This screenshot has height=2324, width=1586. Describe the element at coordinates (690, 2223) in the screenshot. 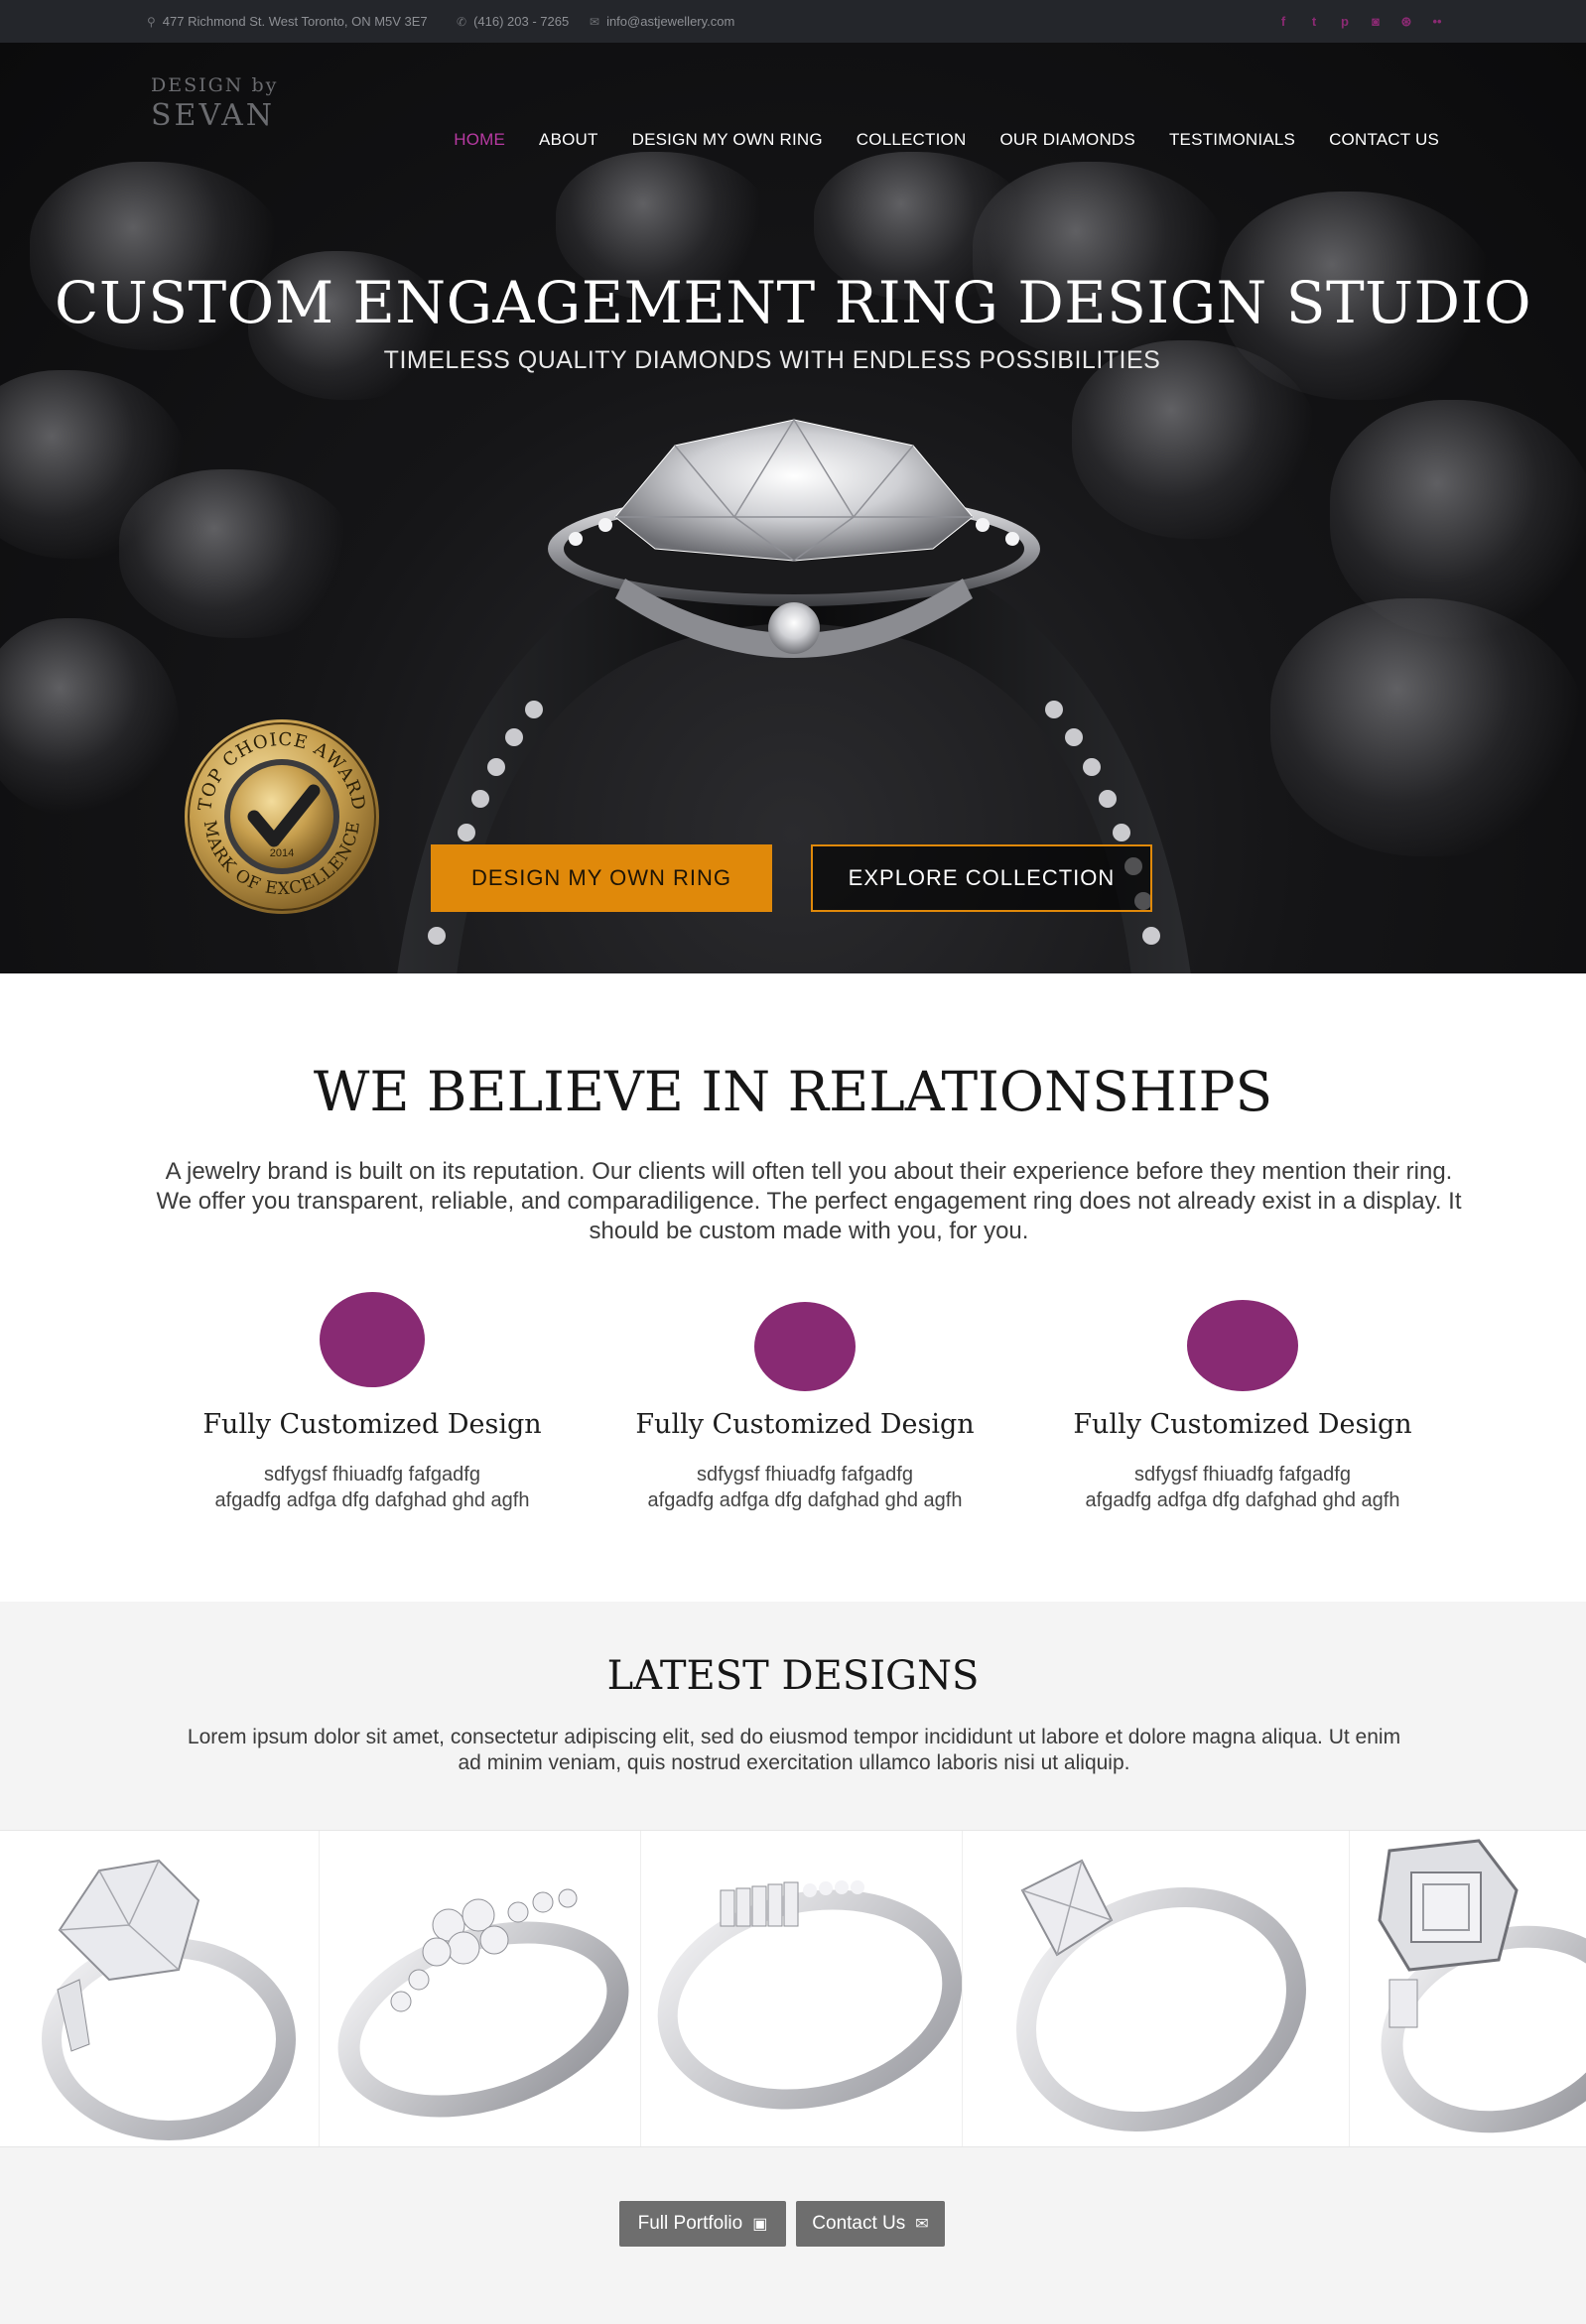

I see `full-portfolio-label: Full Portfolio` at that location.